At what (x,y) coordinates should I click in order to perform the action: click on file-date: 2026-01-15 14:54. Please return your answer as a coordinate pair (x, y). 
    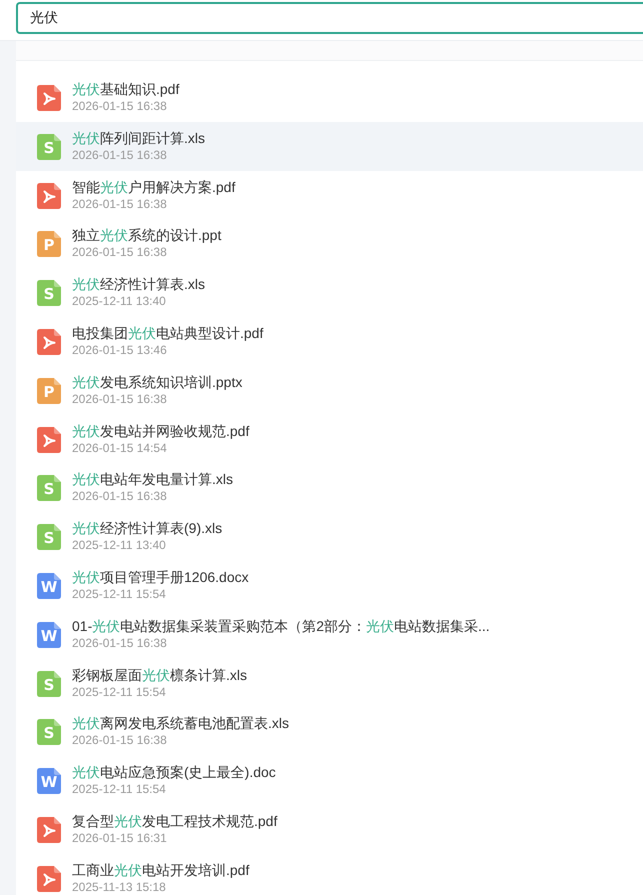
    Looking at the image, I should click on (120, 447).